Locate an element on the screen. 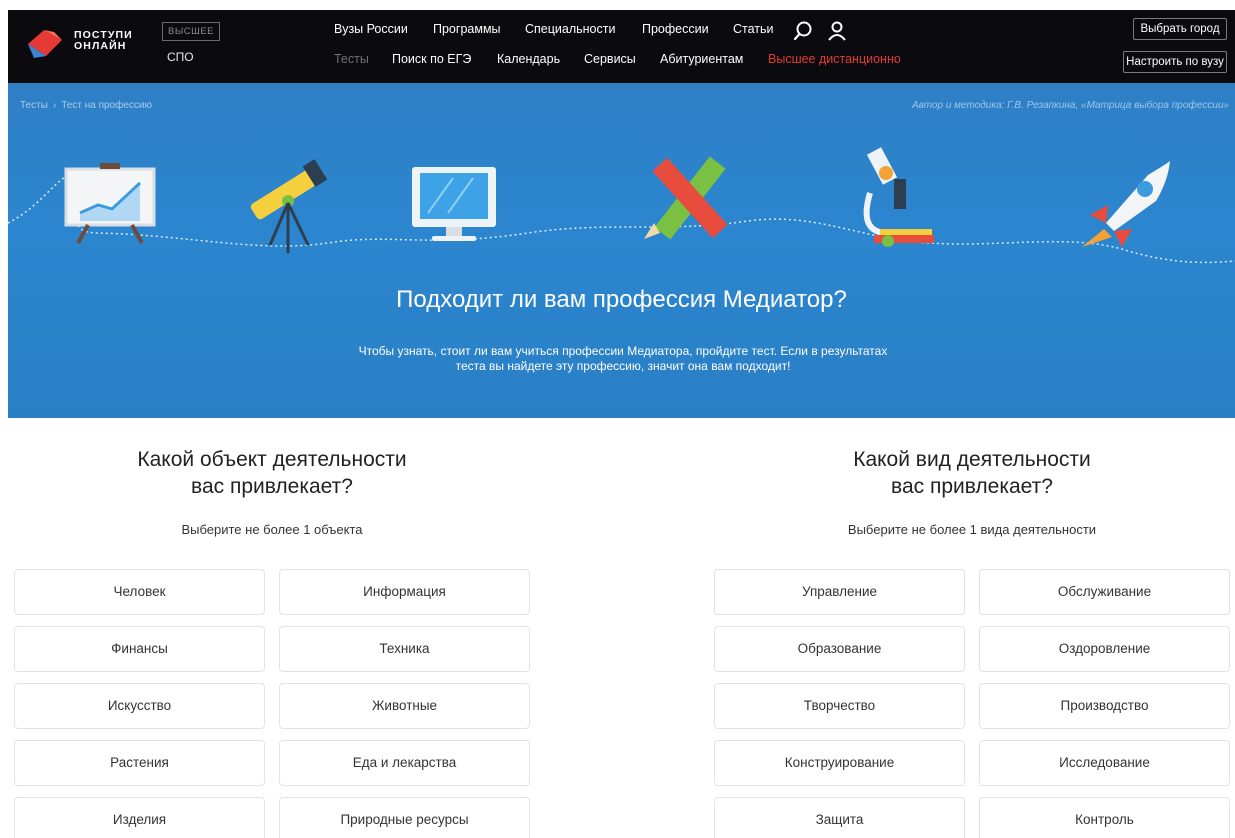  activity-option-management: Управление is located at coordinates (839, 592).